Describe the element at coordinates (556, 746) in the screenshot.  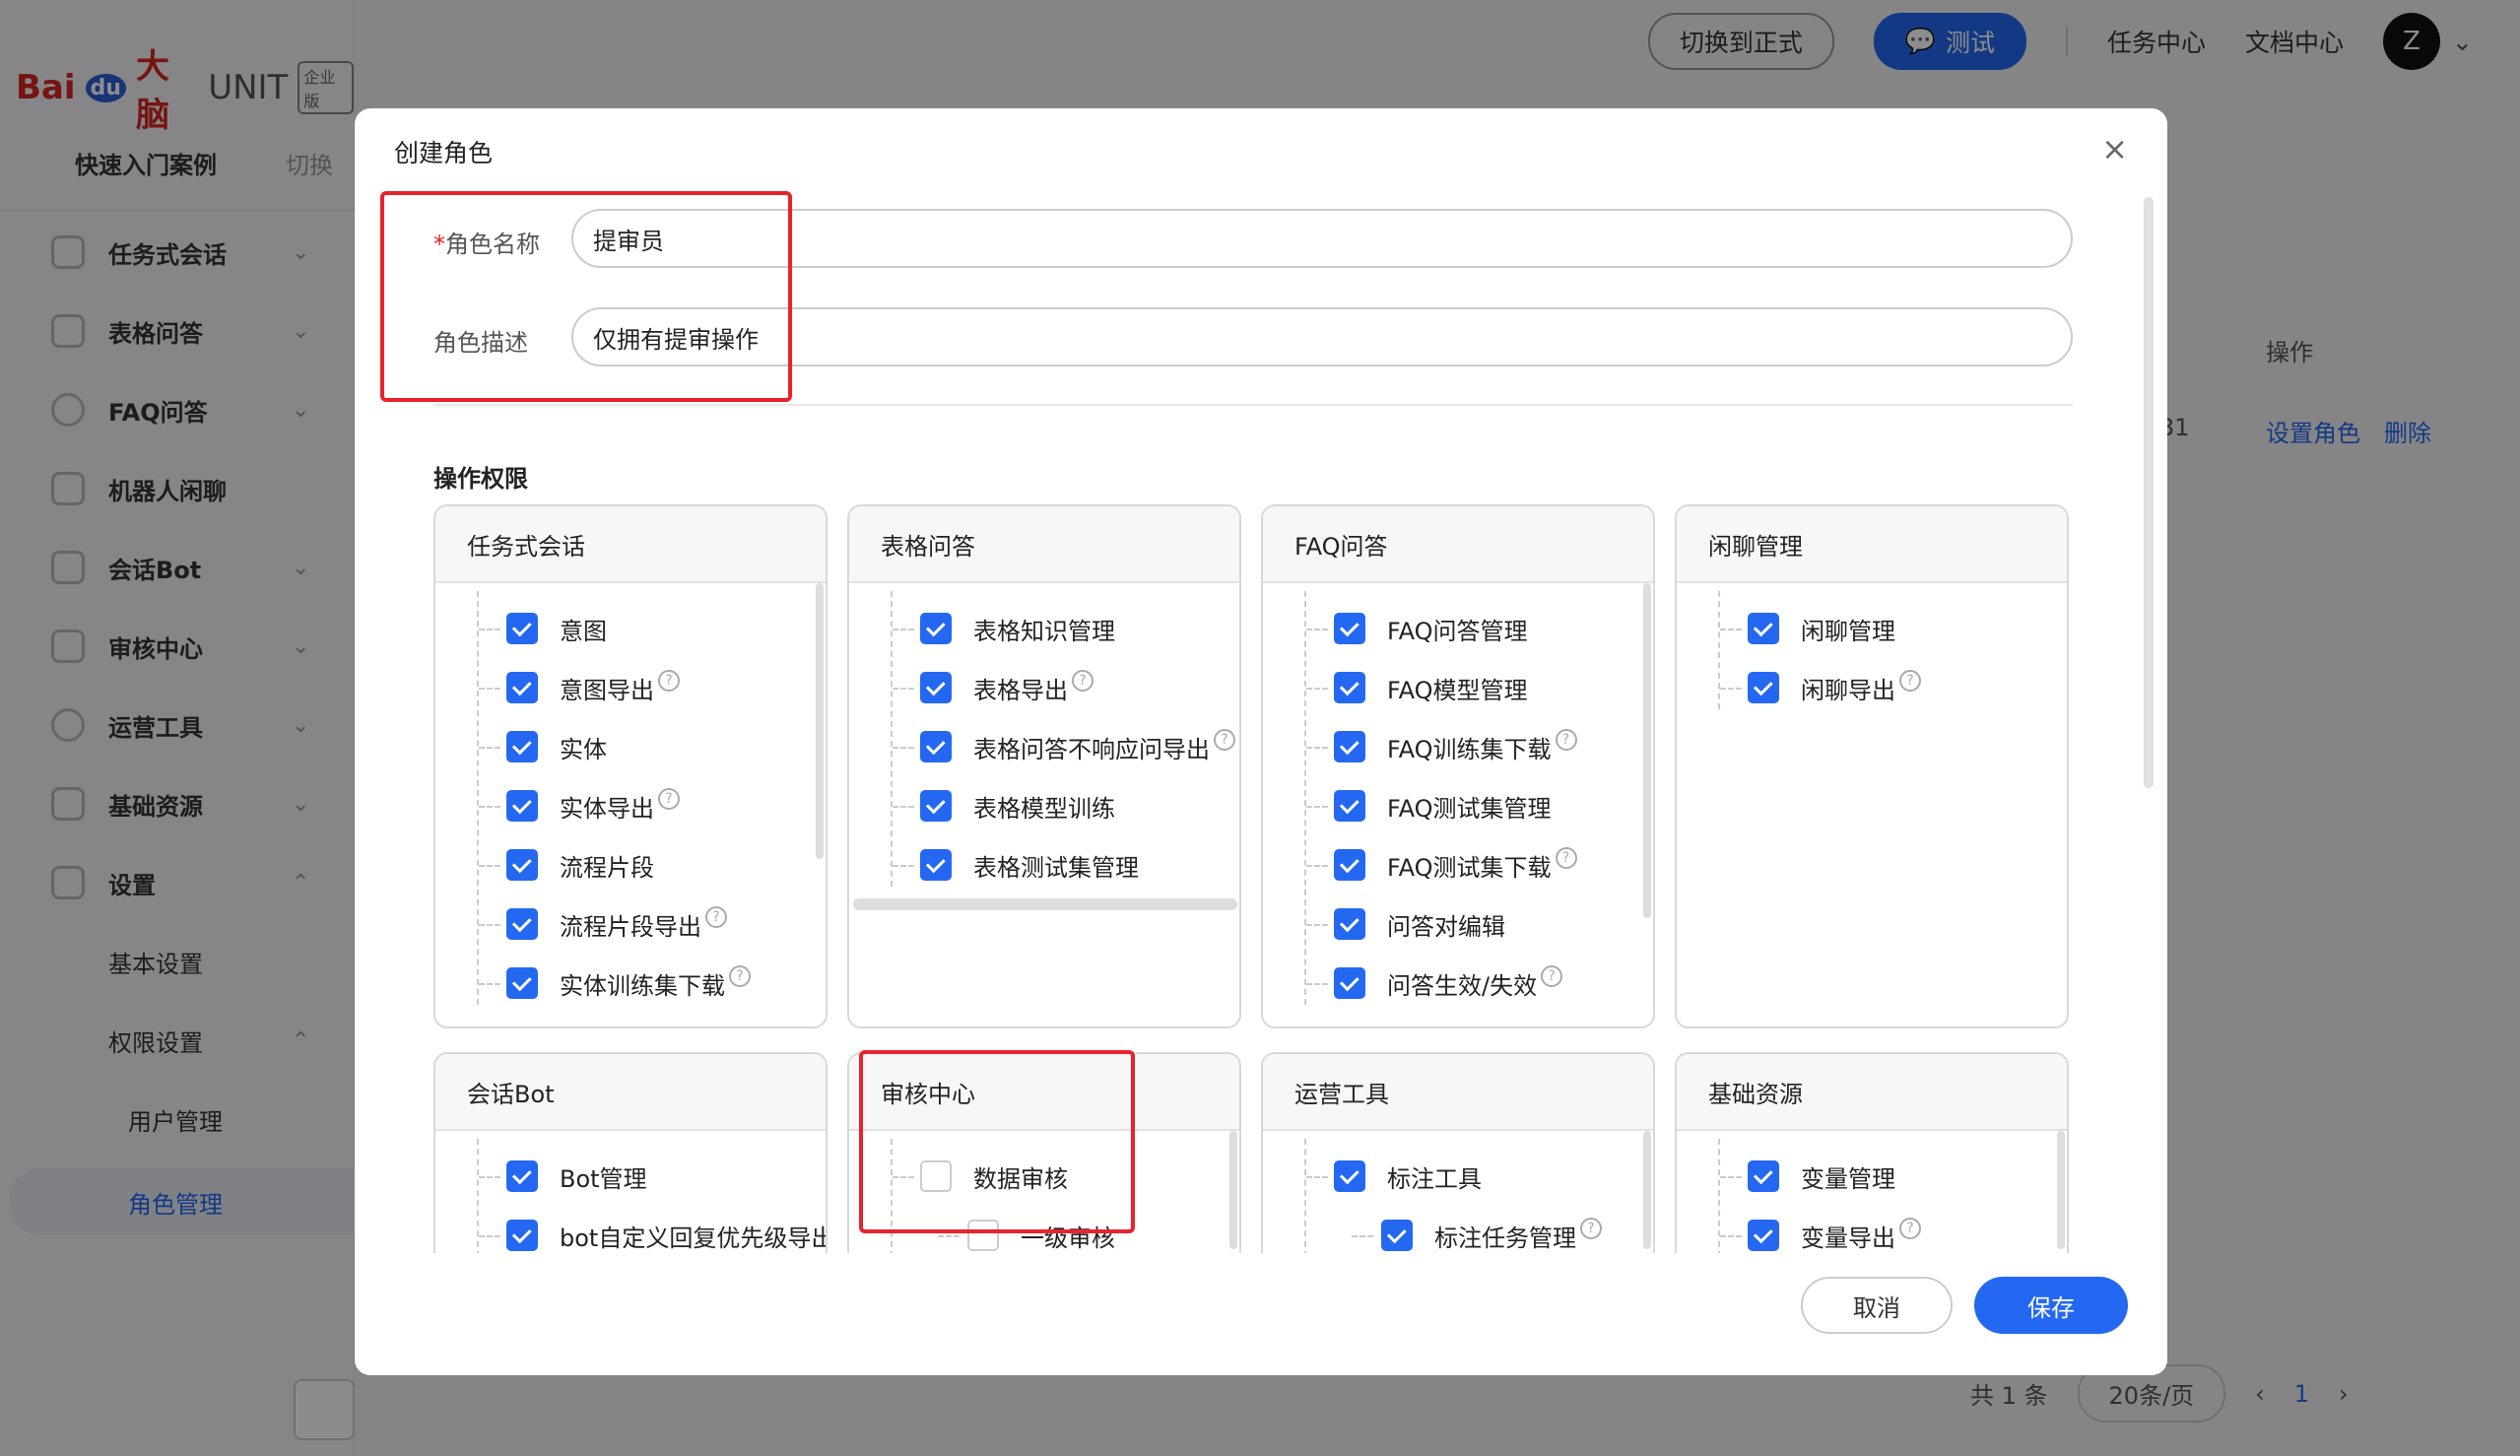
I see `permission-item: 实体` at that location.